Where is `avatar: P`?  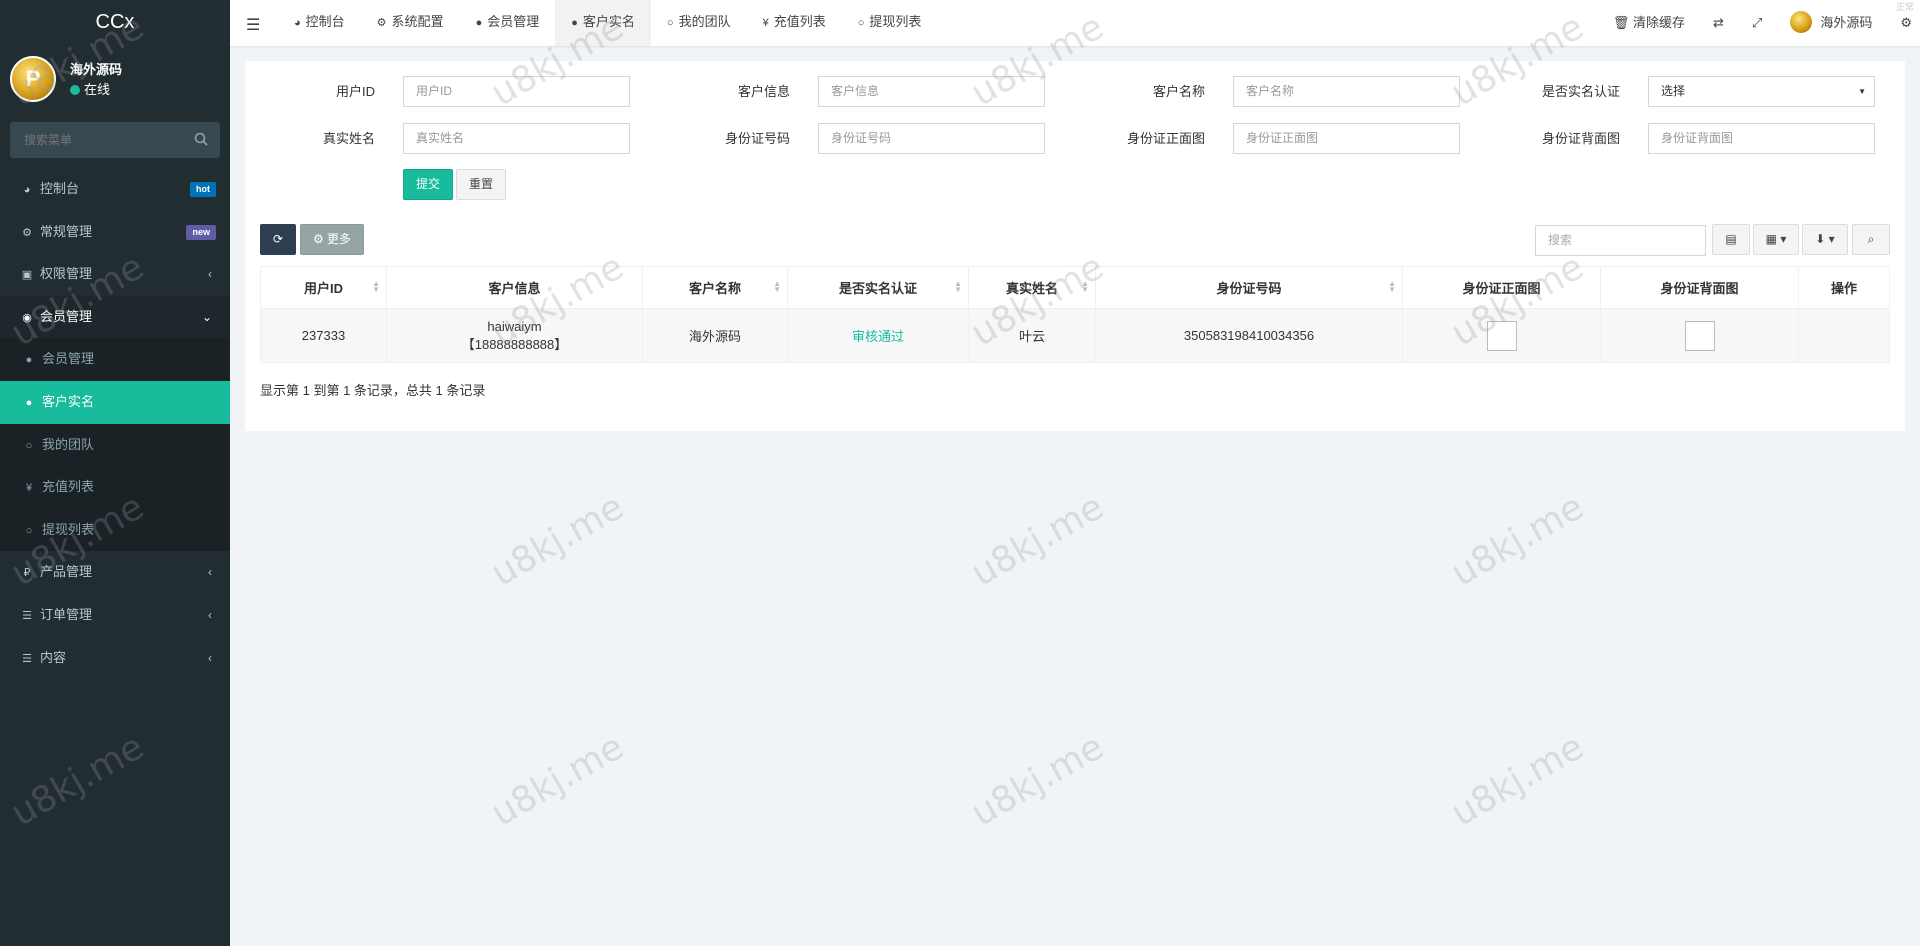 avatar: P is located at coordinates (33, 79).